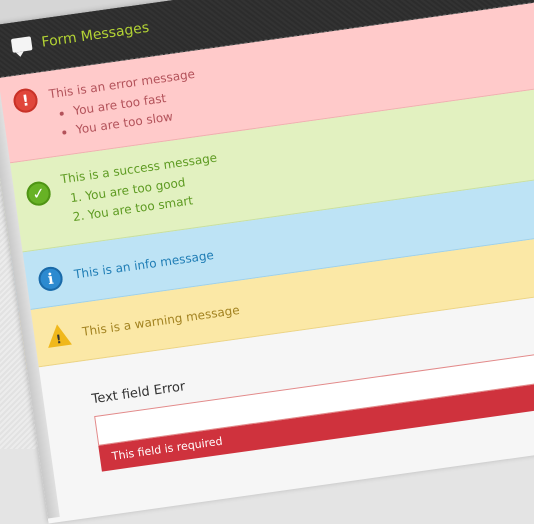  Describe the element at coordinates (25, 101) in the screenshot. I see `exclamation-icon: !` at that location.